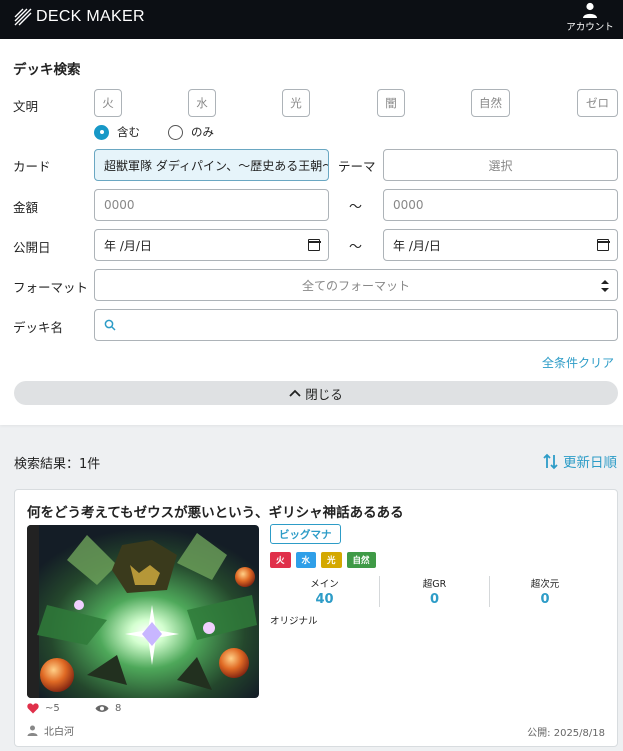 Image resolution: width=623 pixels, height=751 pixels. Describe the element at coordinates (324, 584) in the screenshot. I see `count-label: メイン` at that location.